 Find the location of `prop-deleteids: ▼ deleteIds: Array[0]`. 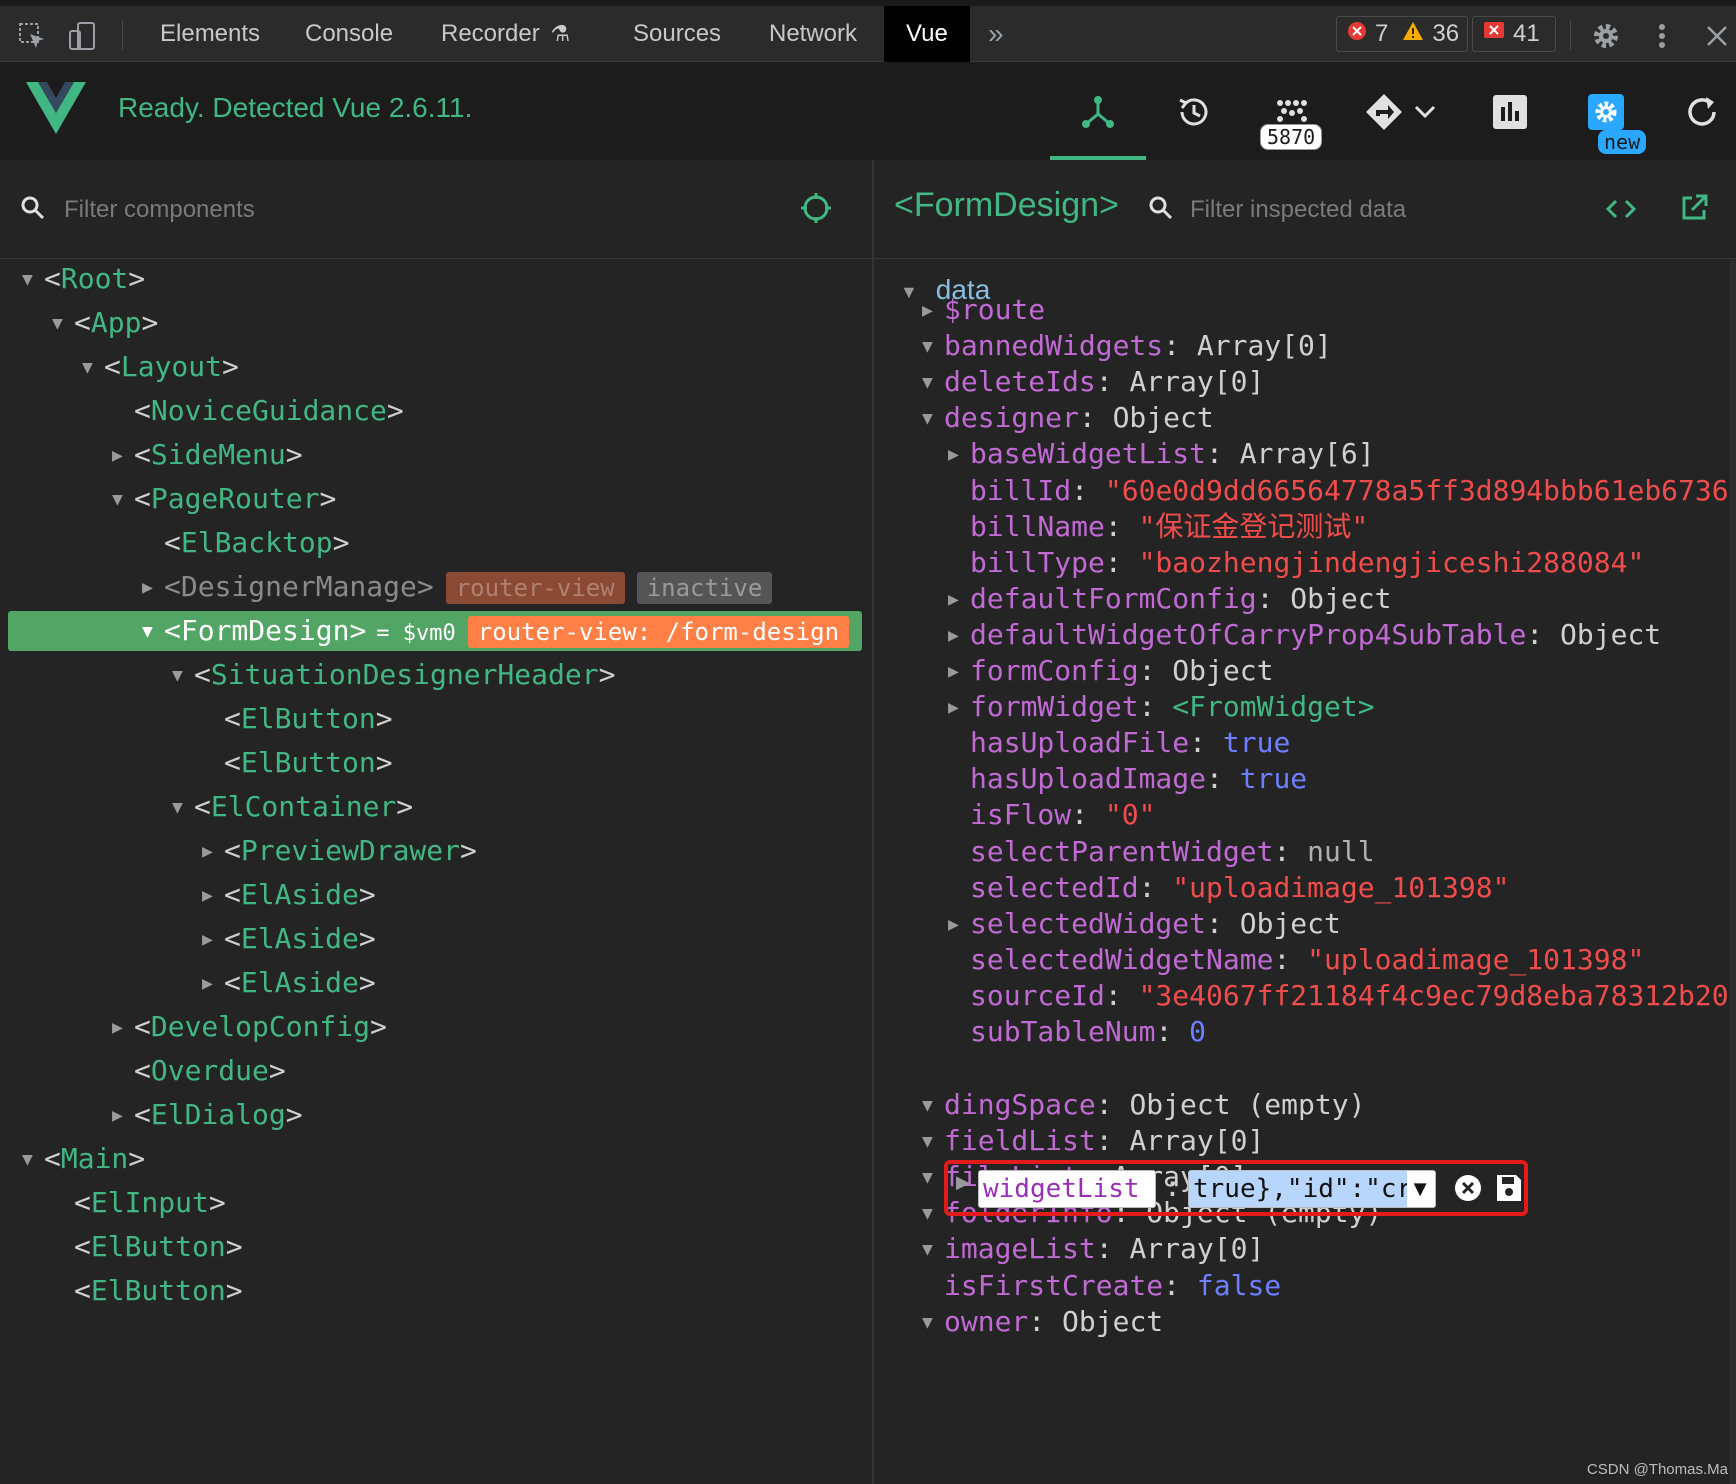

prop-deleteids: ▼ deleteIds: Array[0] is located at coordinates (1093, 382).